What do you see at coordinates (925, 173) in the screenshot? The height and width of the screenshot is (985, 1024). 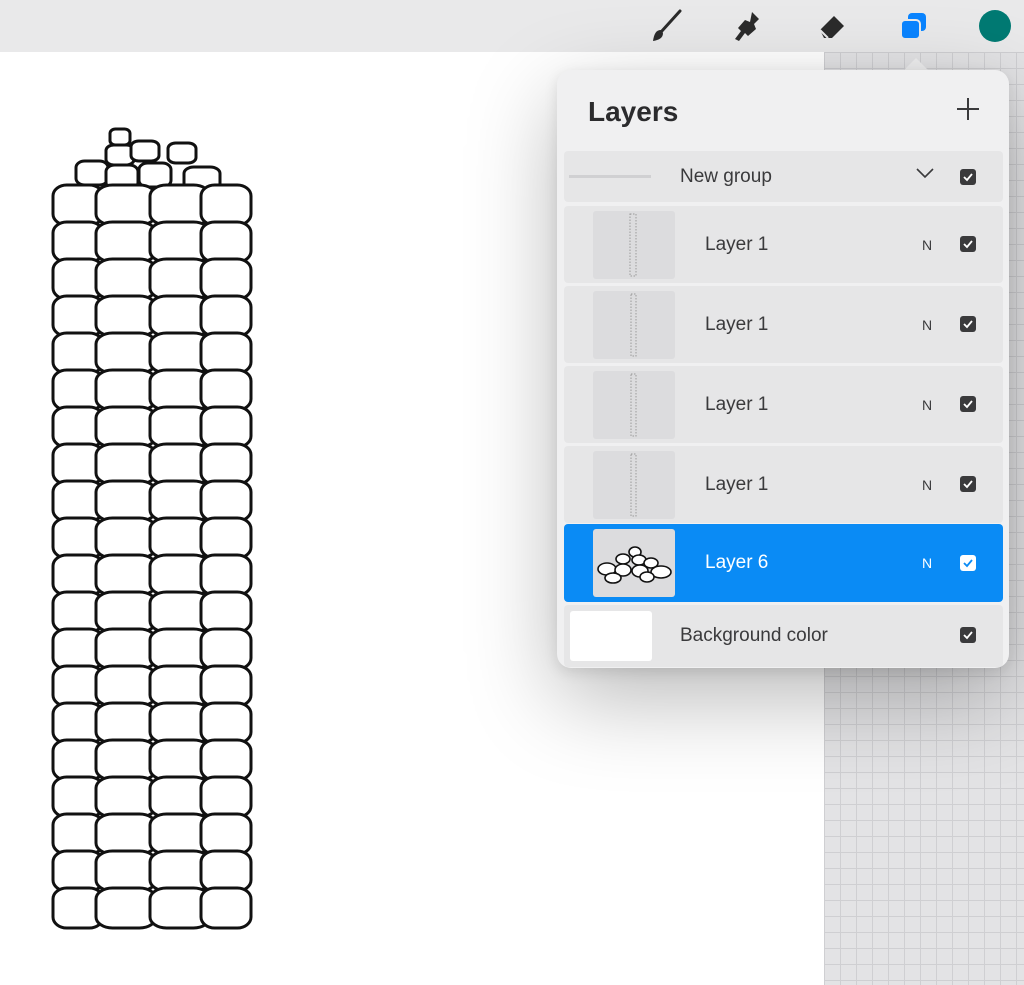 I see `chevron-down-icon` at bounding box center [925, 173].